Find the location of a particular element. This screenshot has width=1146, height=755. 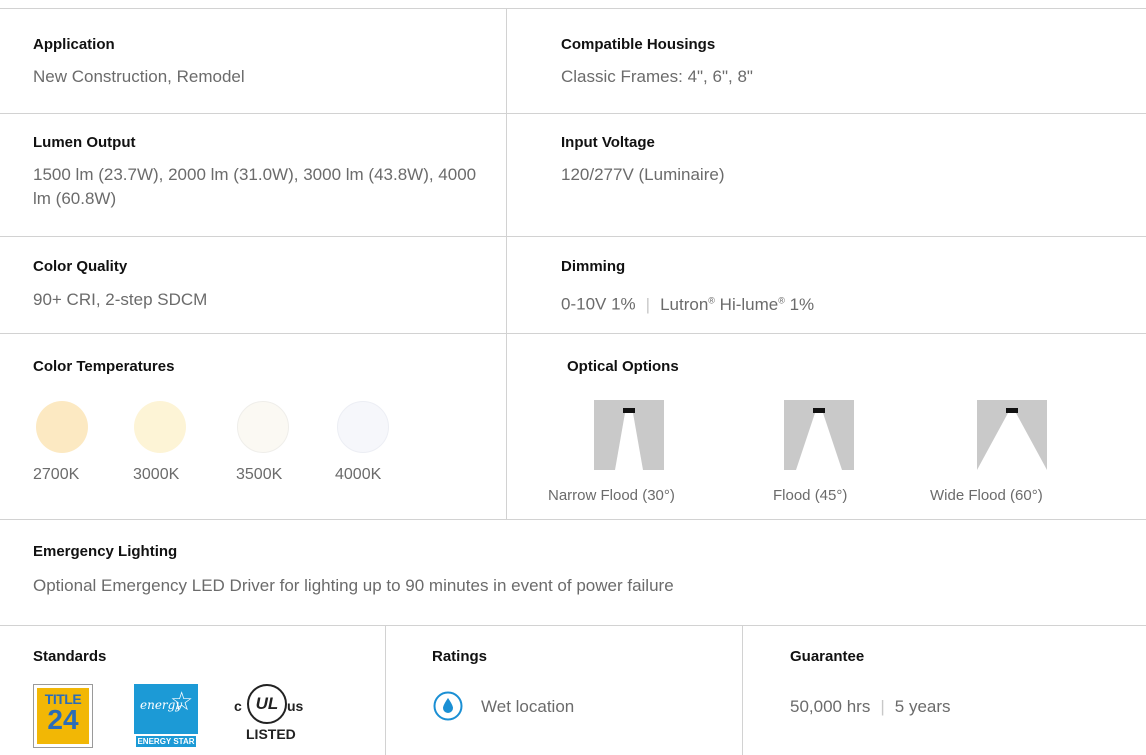

swatch-3500k is located at coordinates (263, 427).